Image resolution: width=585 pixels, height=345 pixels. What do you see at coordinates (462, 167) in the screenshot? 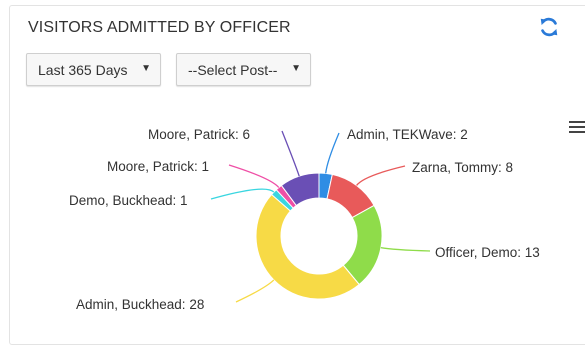
I see `data-label-1: Zarna, Tommy: 8` at bounding box center [462, 167].